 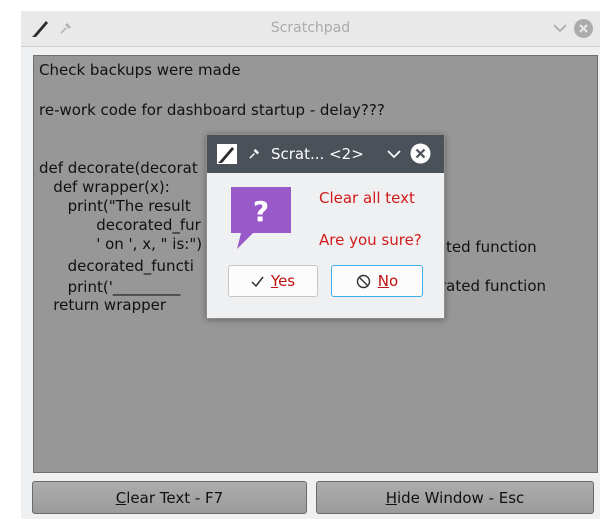 What do you see at coordinates (370, 240) in the screenshot?
I see `dialog-question: Are you sure?` at bounding box center [370, 240].